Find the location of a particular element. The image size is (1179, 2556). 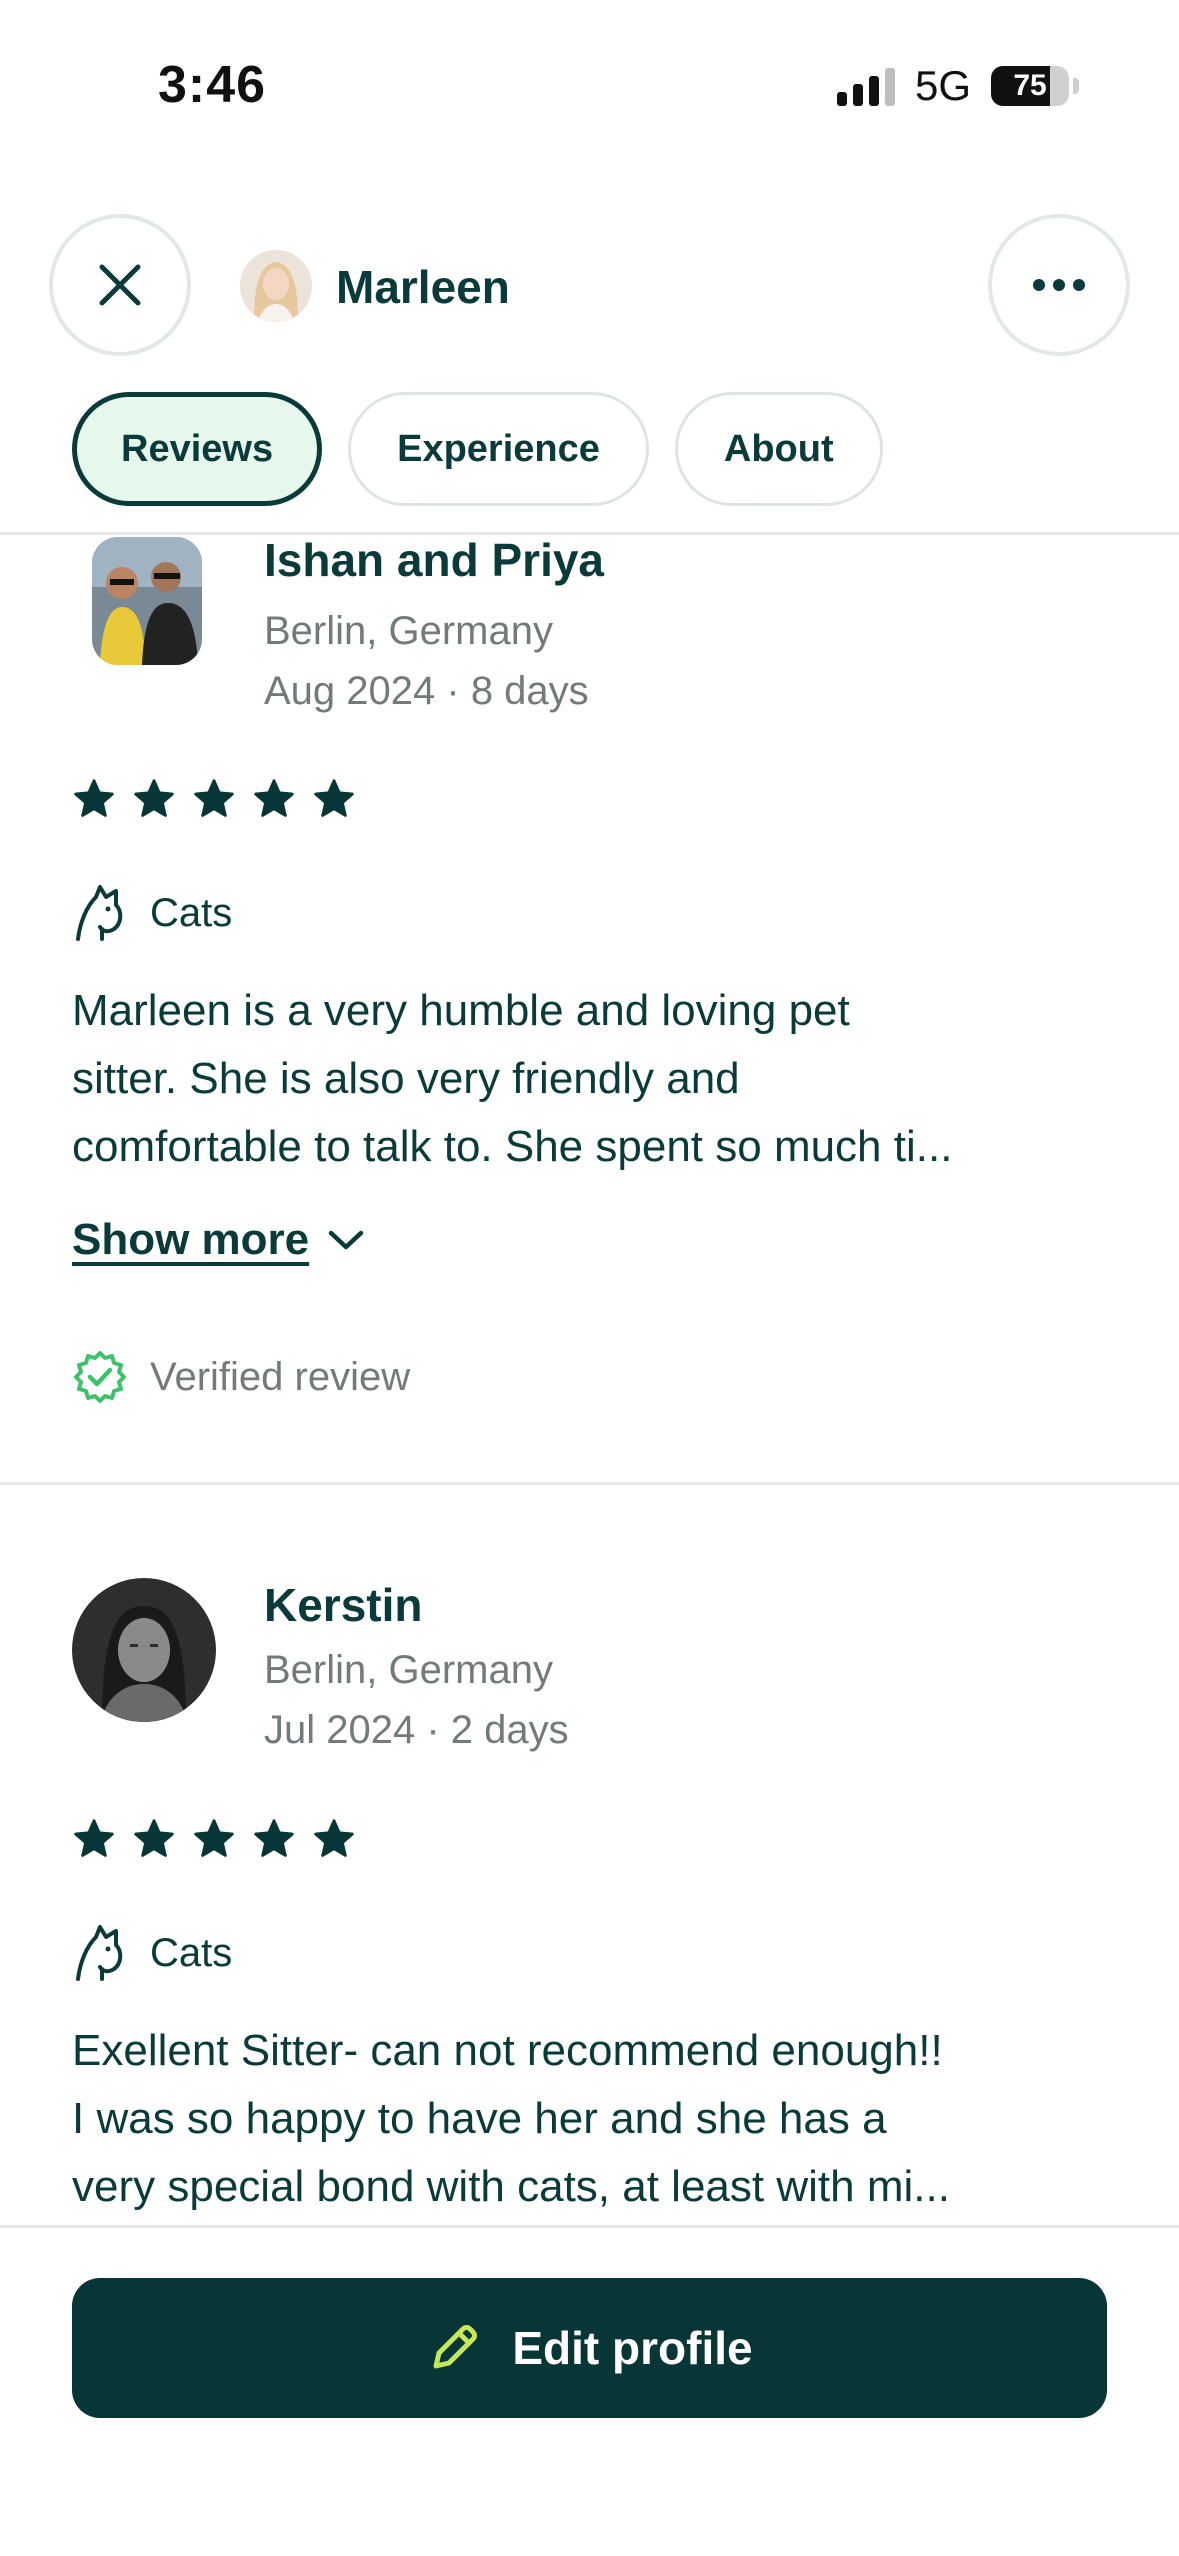

show-more-button: Show more is located at coordinates (218, 1240).